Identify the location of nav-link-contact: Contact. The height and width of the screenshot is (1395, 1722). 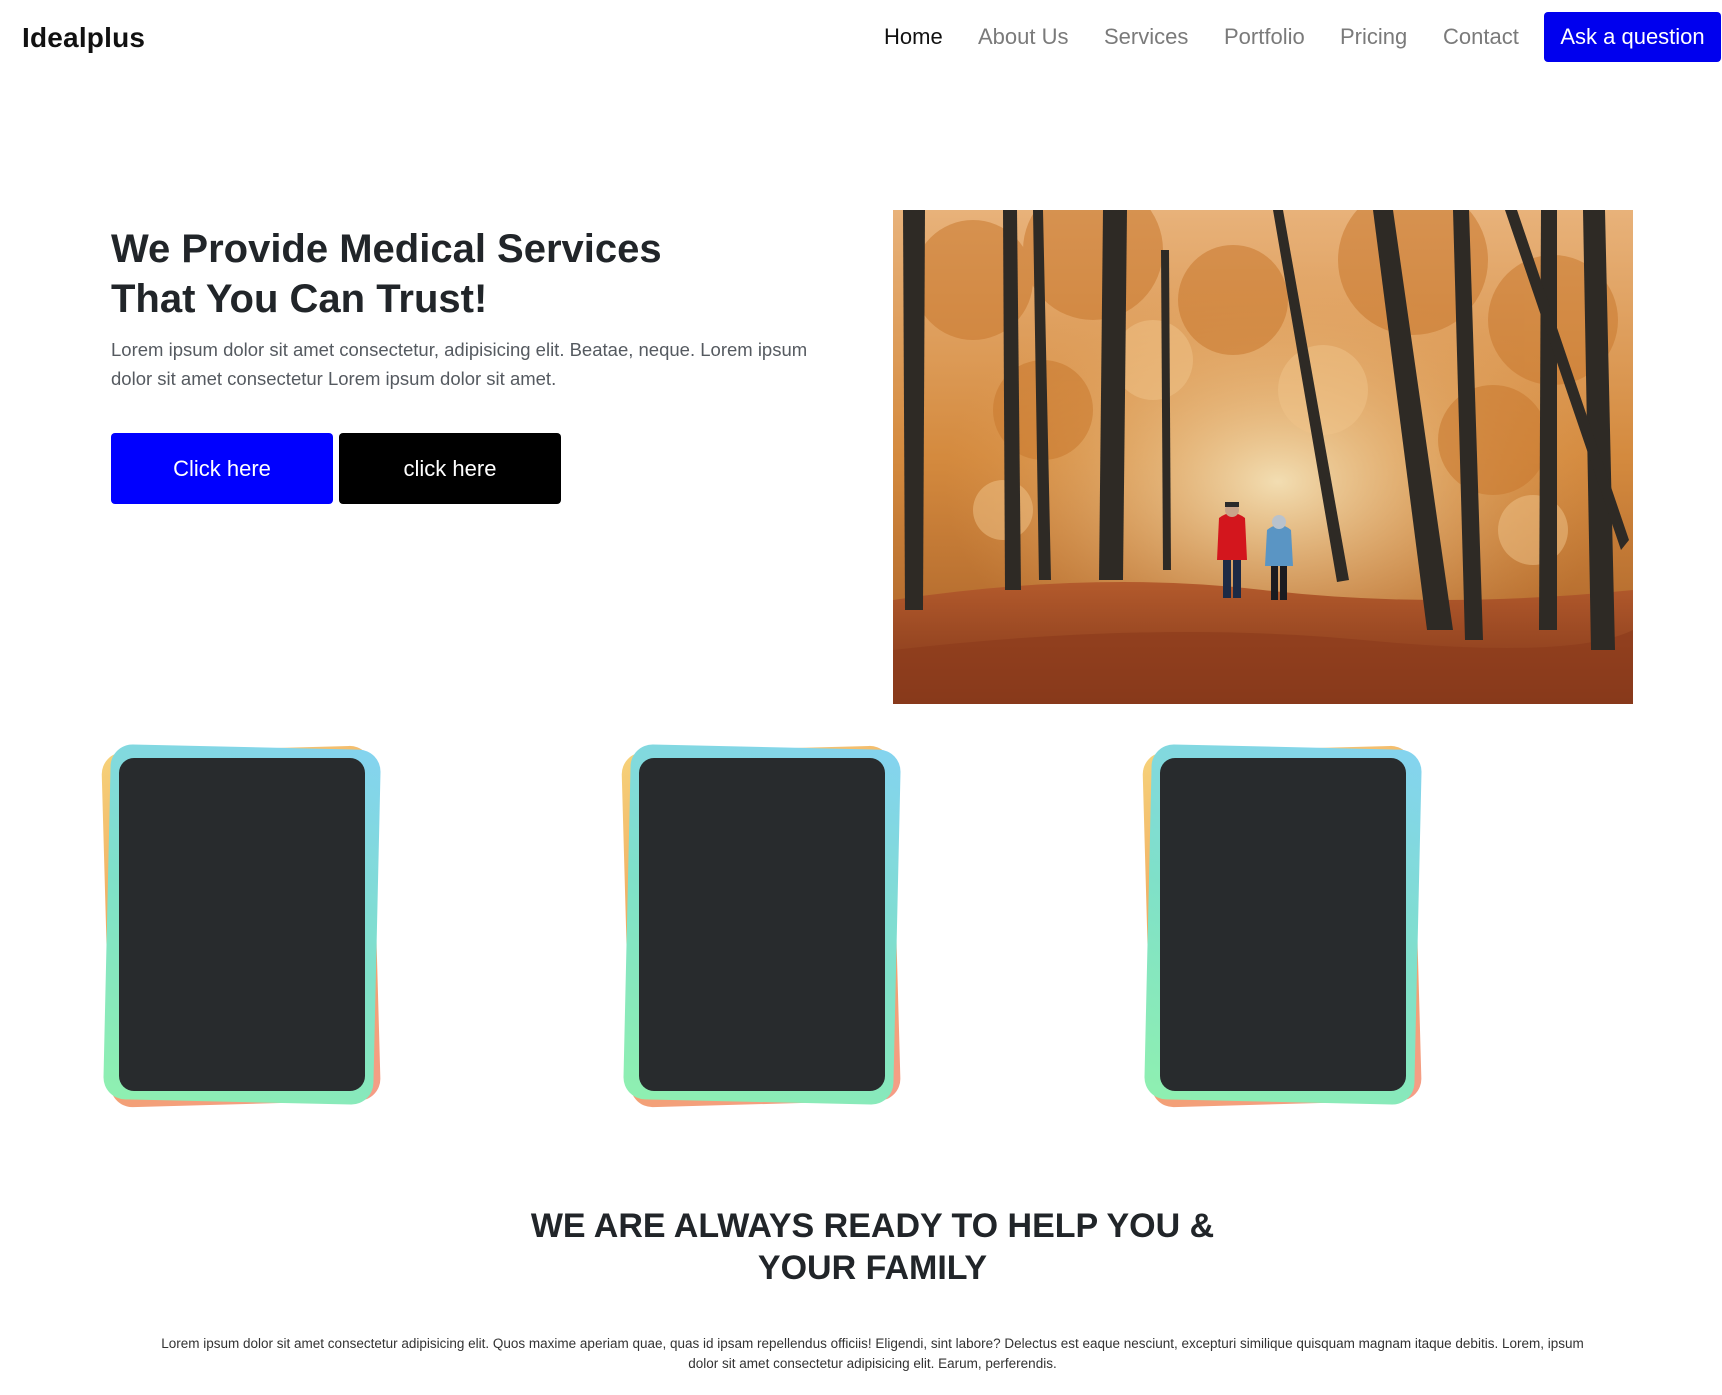
(1481, 37).